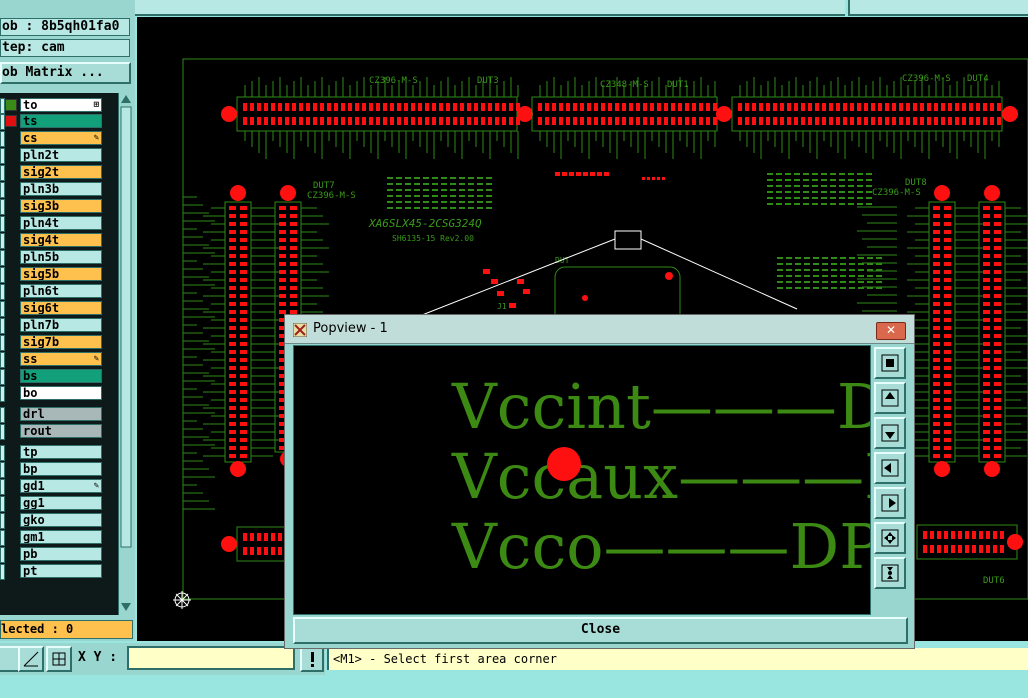 The height and width of the screenshot is (698, 1028). I want to click on layer-name: sig4t, so click(61, 240).